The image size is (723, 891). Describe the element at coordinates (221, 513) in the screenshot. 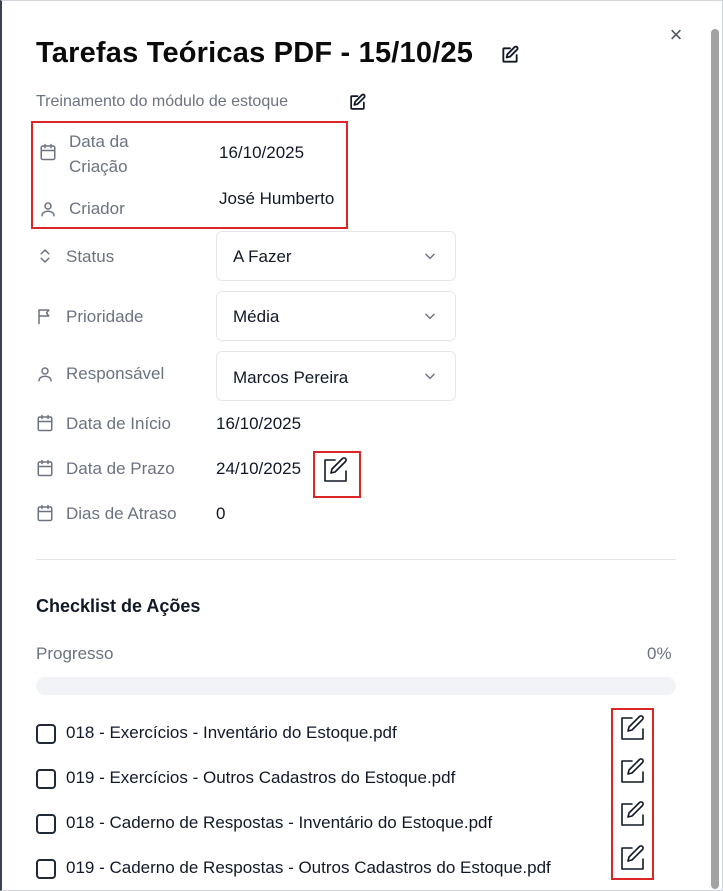

I see `delay-days-value: 0` at that location.